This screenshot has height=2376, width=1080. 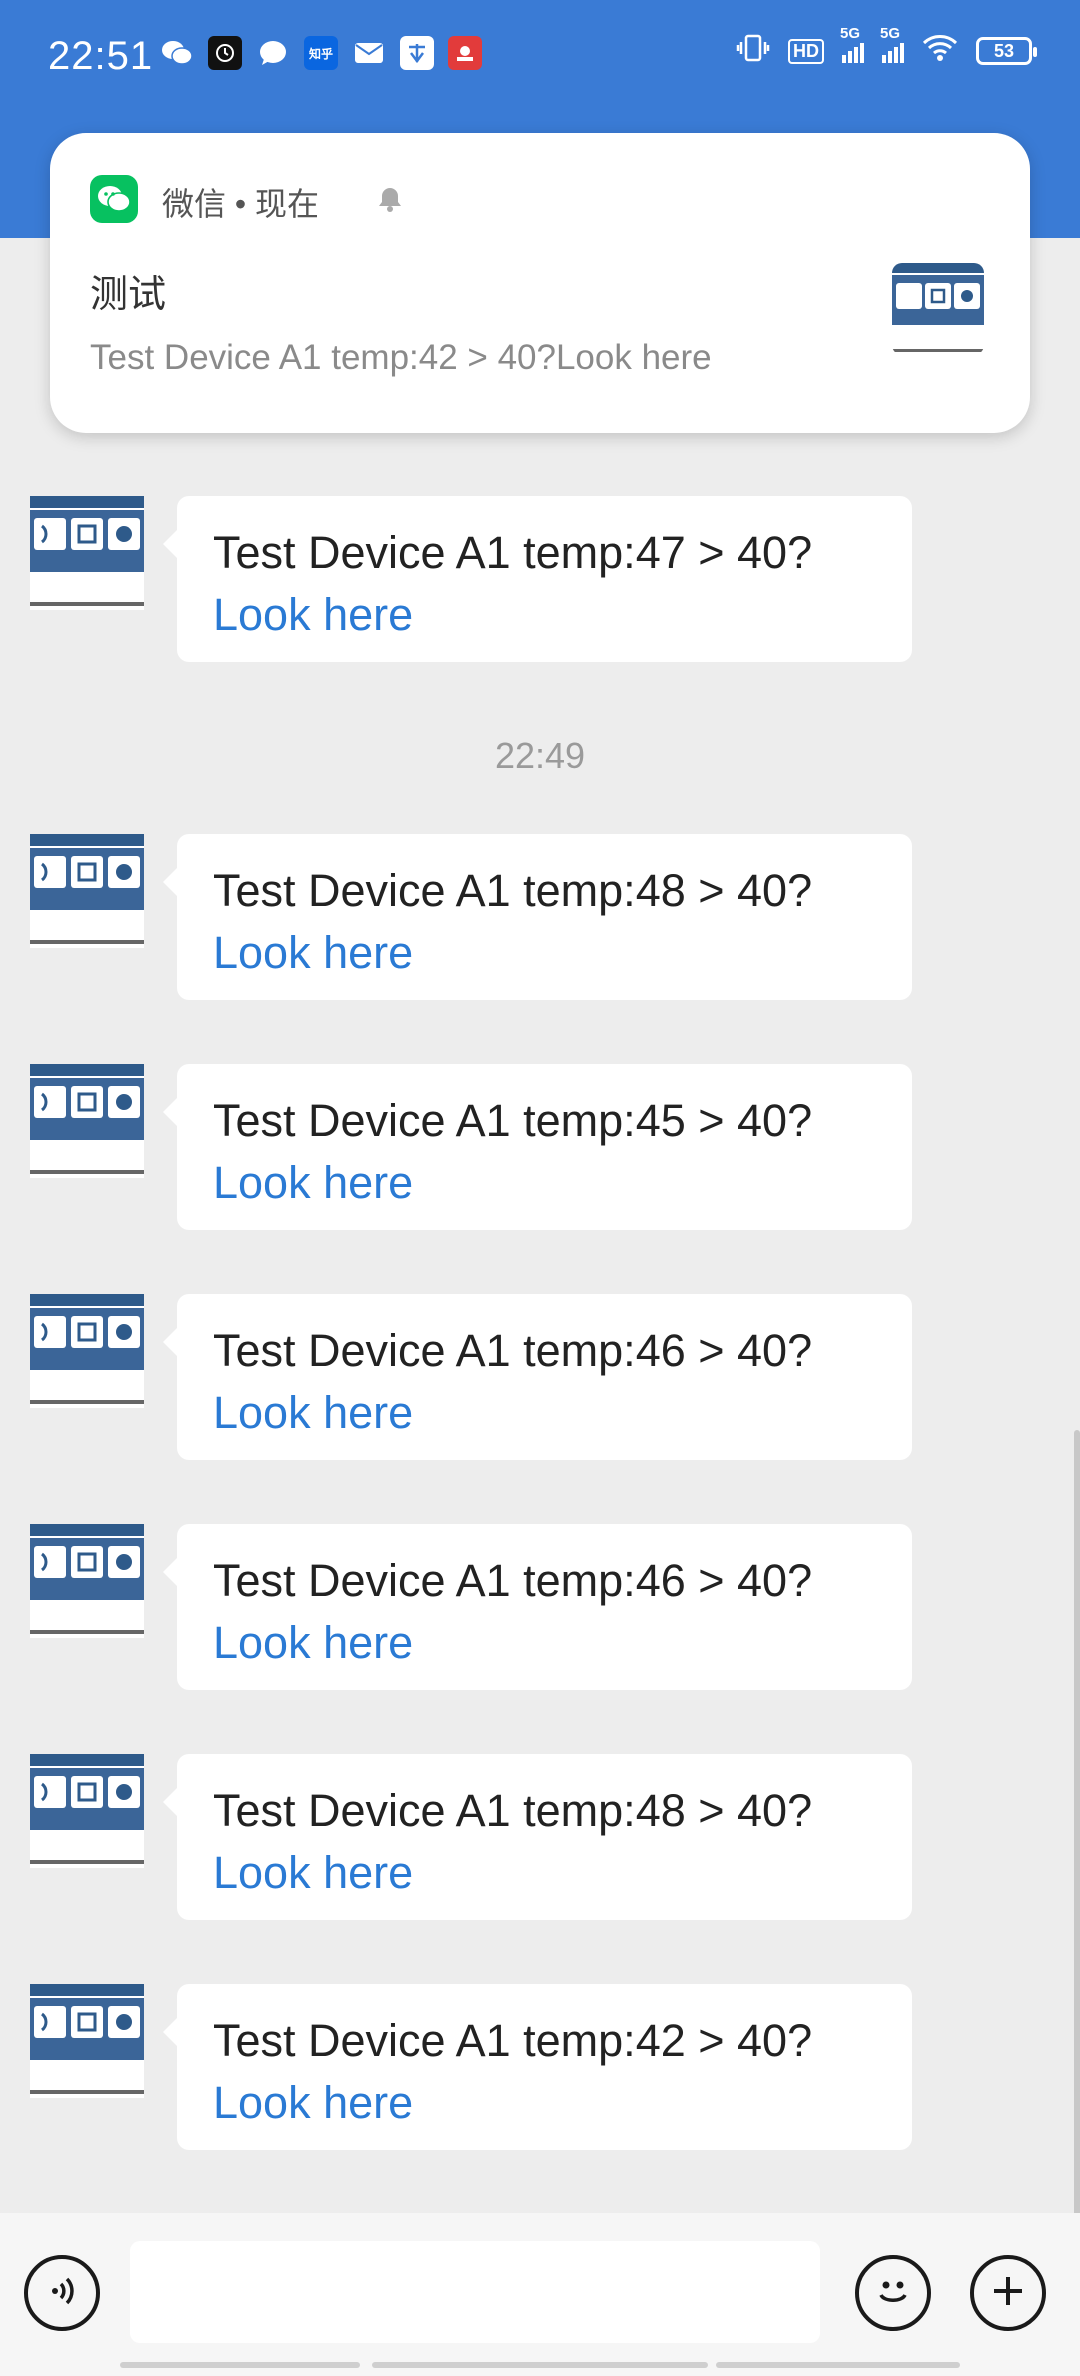 I want to click on zhihu-label: 知乎, so click(x=320, y=53).